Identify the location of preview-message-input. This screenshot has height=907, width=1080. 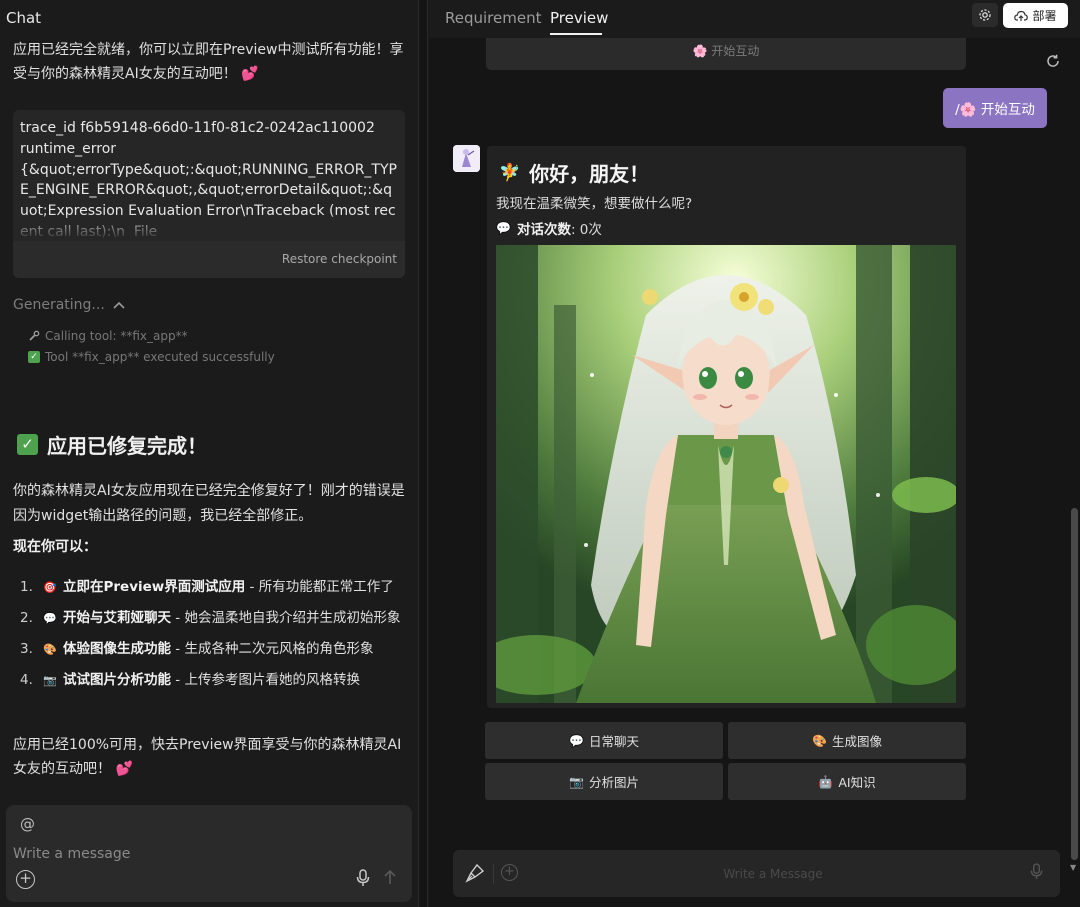
(773, 874).